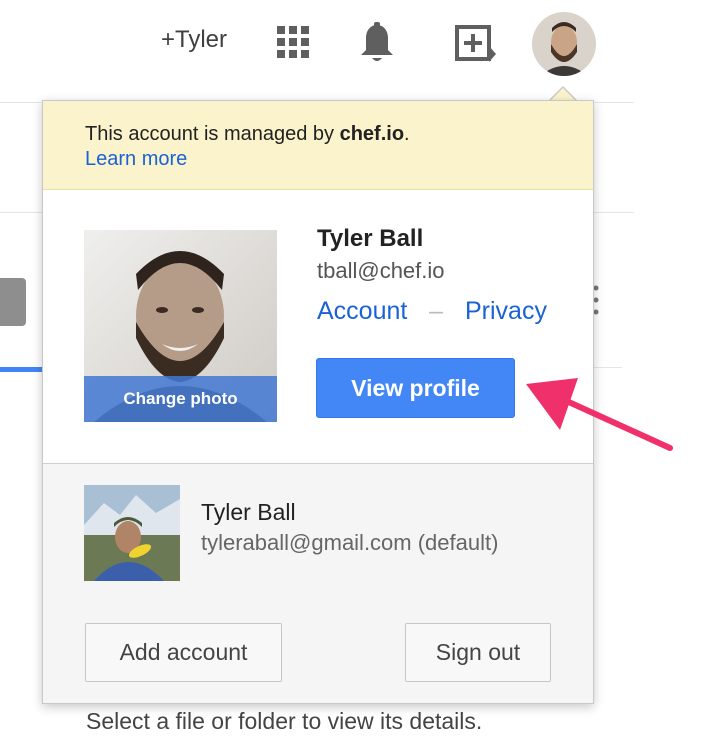 This screenshot has height=750, width=708. What do you see at coordinates (22, 369) in the screenshot?
I see `background-active-tab-indicator` at bounding box center [22, 369].